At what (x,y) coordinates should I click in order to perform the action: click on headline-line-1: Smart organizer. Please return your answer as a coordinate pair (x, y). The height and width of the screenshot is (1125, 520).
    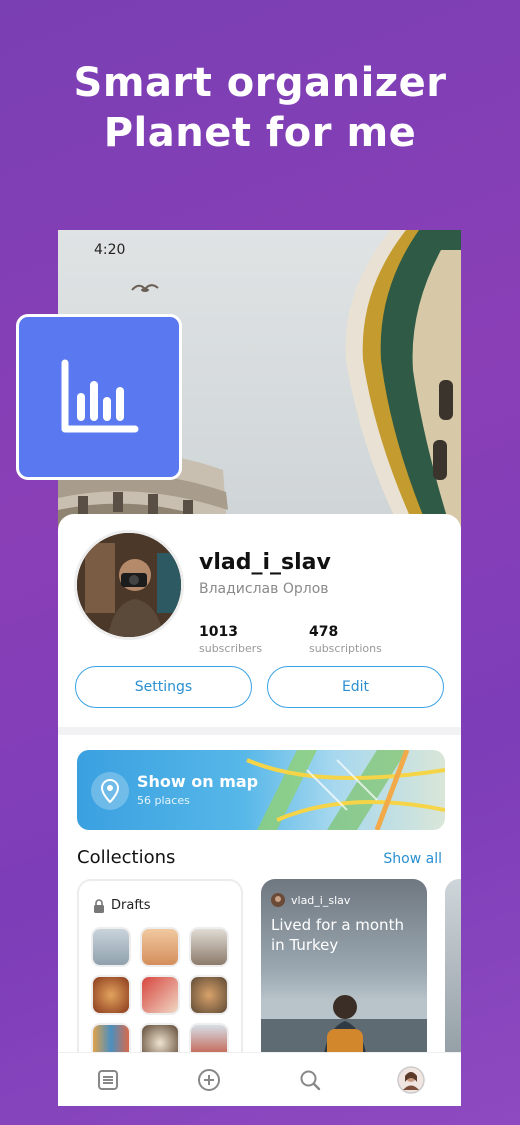
    Looking at the image, I should click on (260, 83).